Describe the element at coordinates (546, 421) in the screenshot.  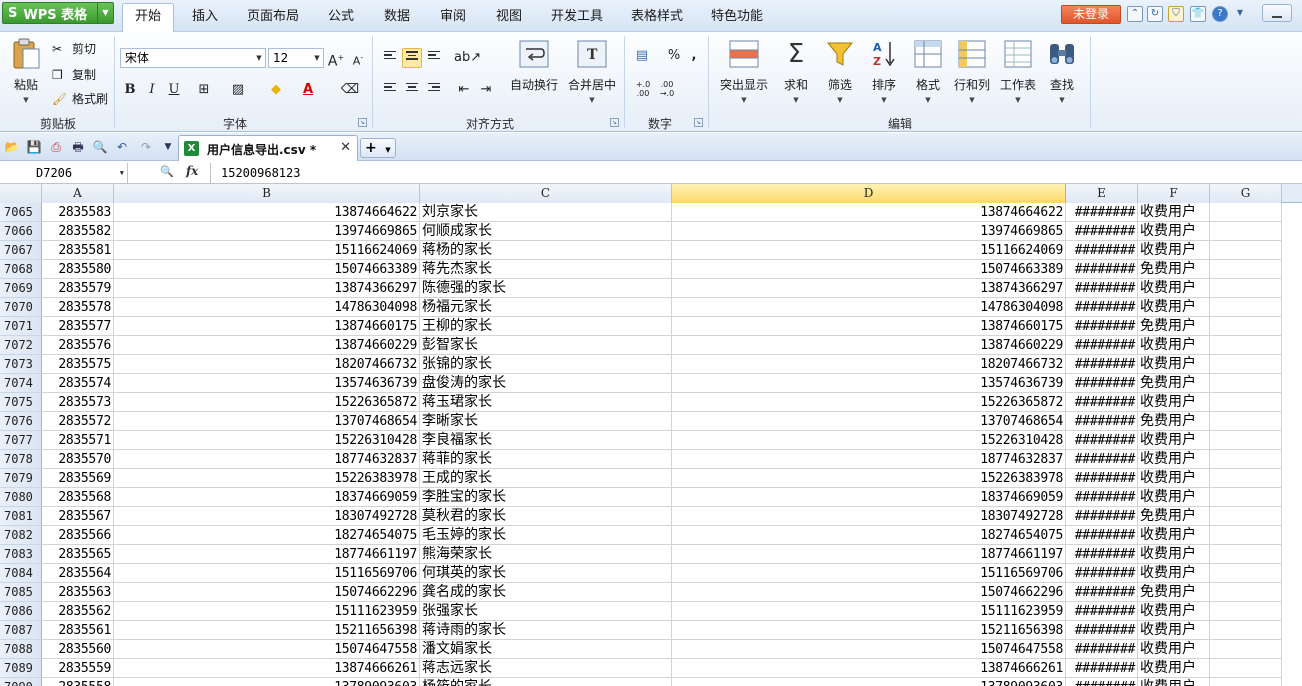
I see `cell-c: 李晰家长` at that location.